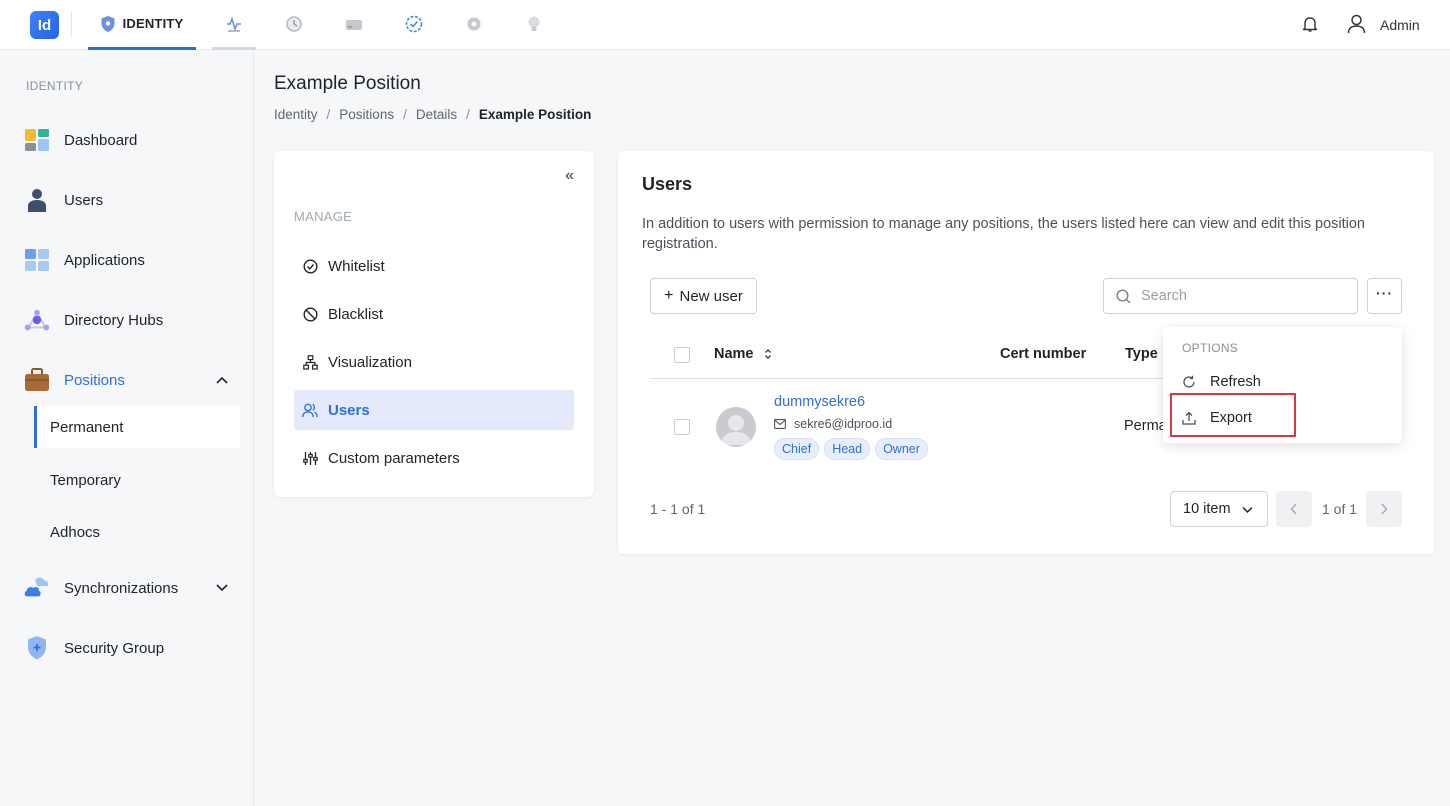 The height and width of the screenshot is (806, 1450). What do you see at coordinates (667, 184) in the screenshot?
I see `users-title: Users` at bounding box center [667, 184].